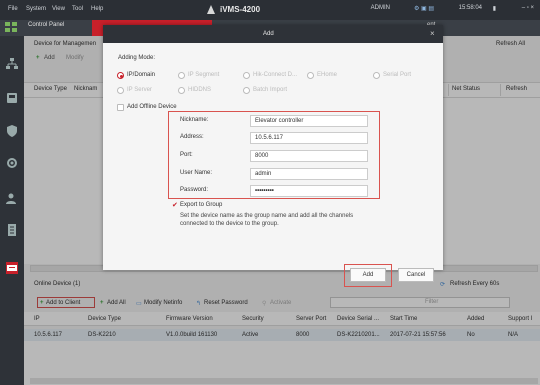 Image resolution: width=540 pixels, height=385 pixels. Describe the element at coordinates (141, 75) in the screenshot. I see `radio-ip-domain-label: IP/Domain` at that location.